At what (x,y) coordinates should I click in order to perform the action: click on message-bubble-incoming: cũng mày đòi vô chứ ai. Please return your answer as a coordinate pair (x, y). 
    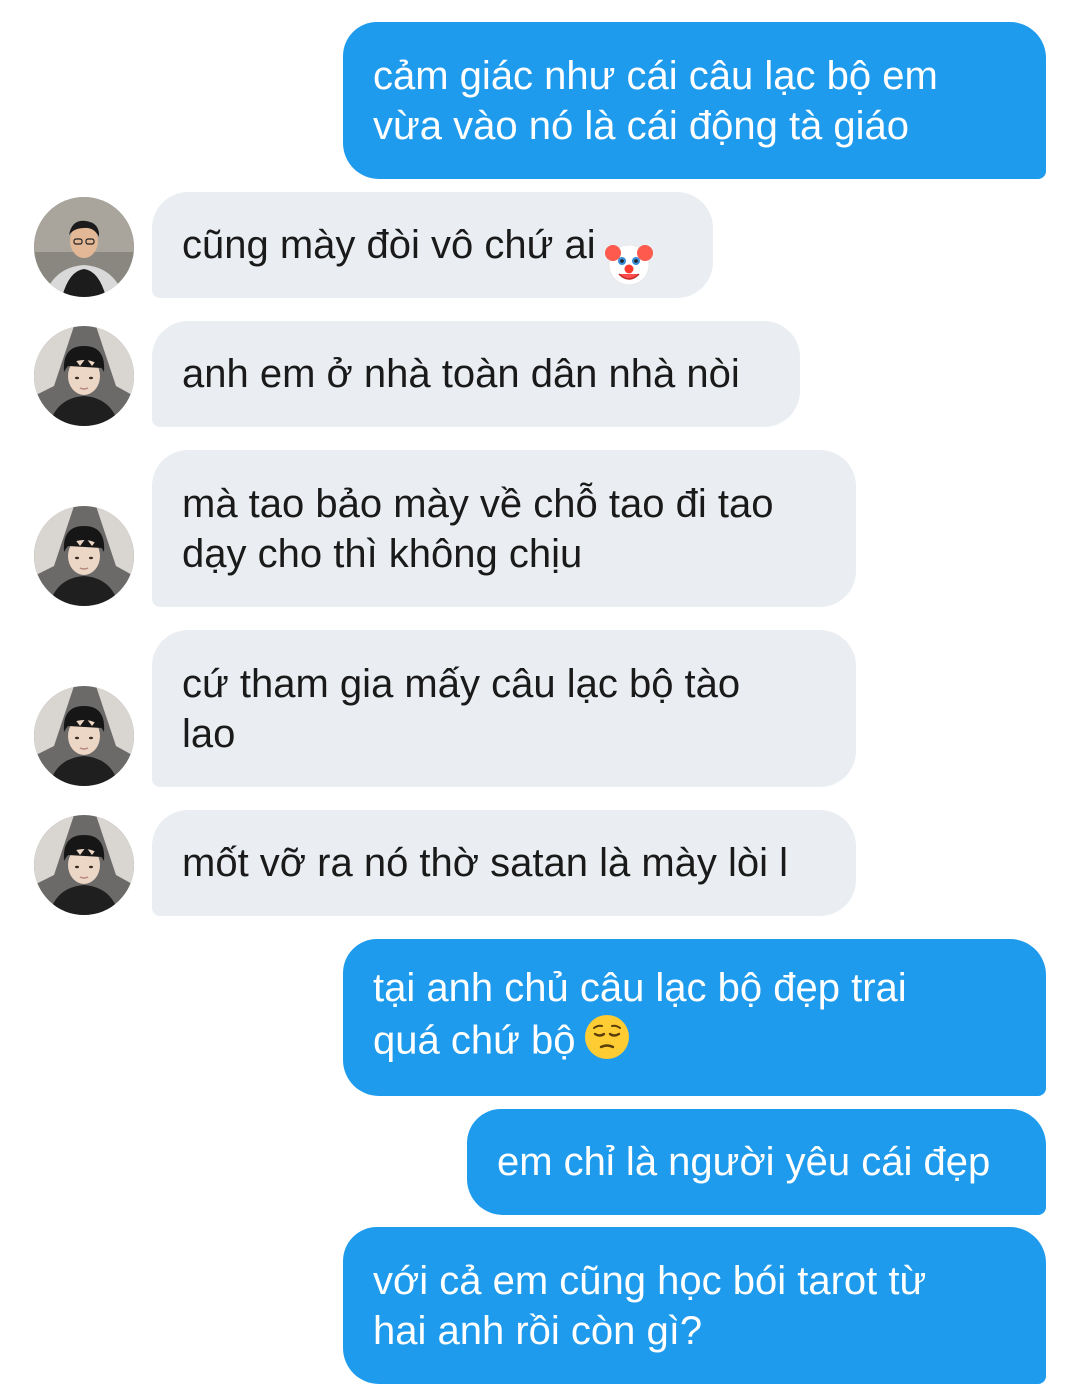
    Looking at the image, I should click on (432, 245).